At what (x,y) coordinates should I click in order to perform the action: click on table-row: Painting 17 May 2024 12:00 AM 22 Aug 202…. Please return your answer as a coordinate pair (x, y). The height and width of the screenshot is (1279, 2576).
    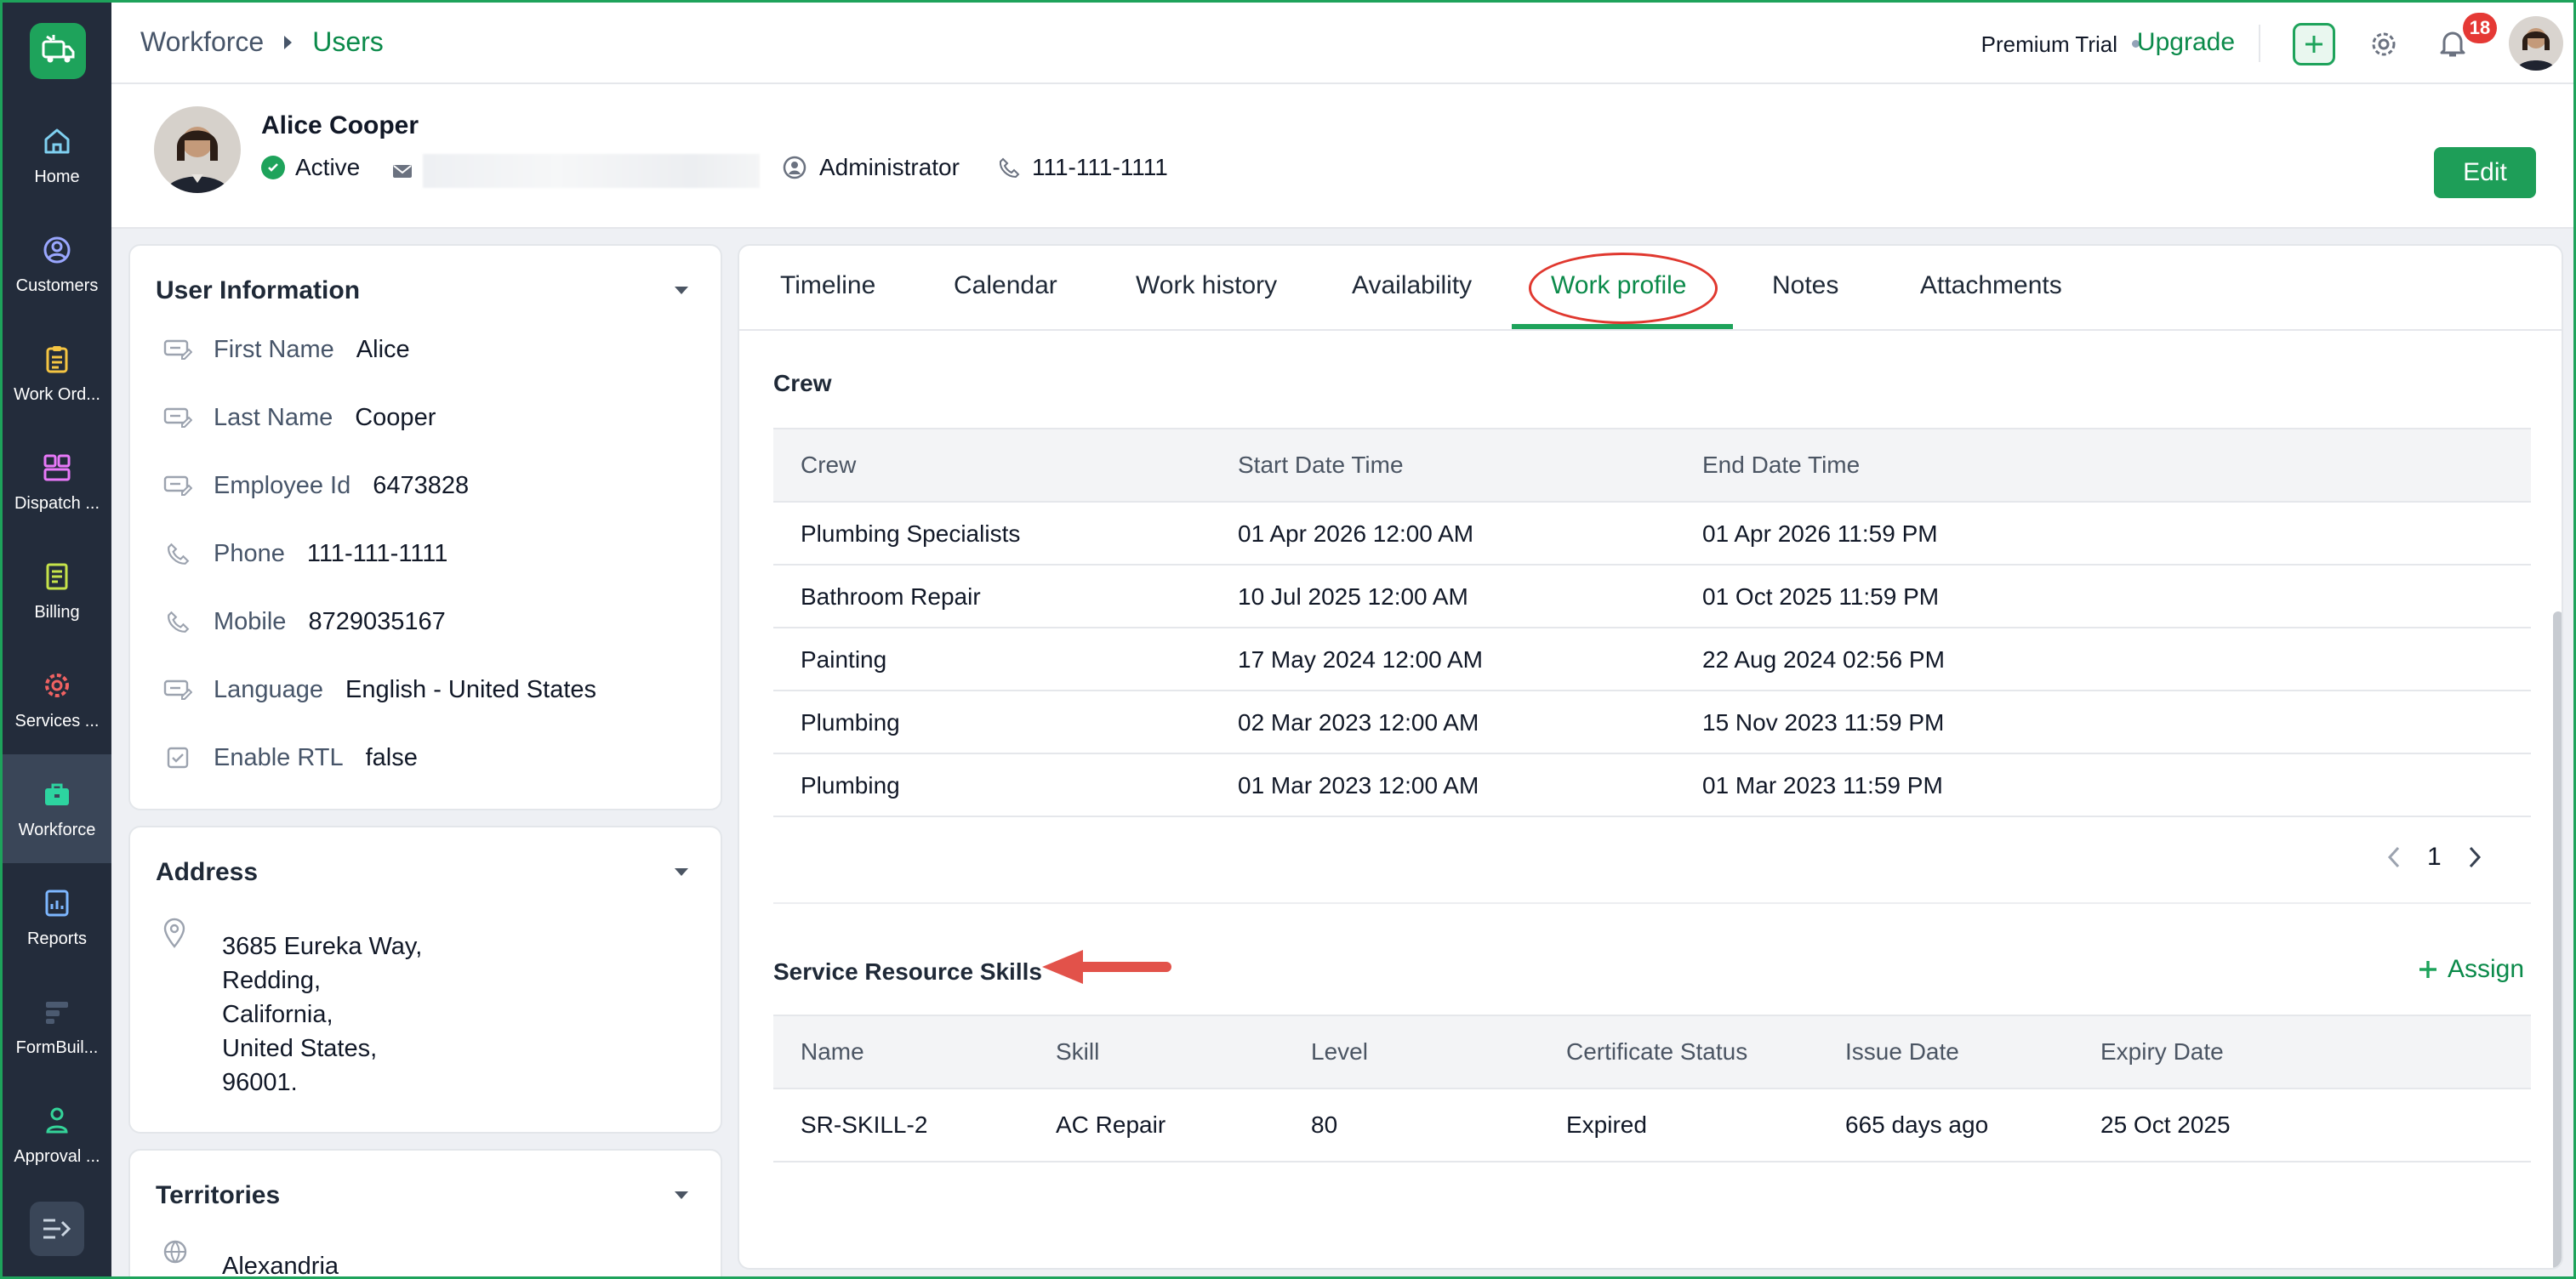
    Looking at the image, I should click on (1652, 659).